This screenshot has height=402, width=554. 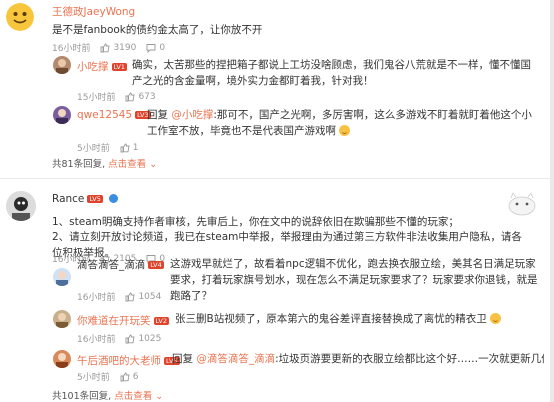 What do you see at coordinates (82, 396) in the screenshot?
I see `reply-total: 共101条回复,` at bounding box center [82, 396].